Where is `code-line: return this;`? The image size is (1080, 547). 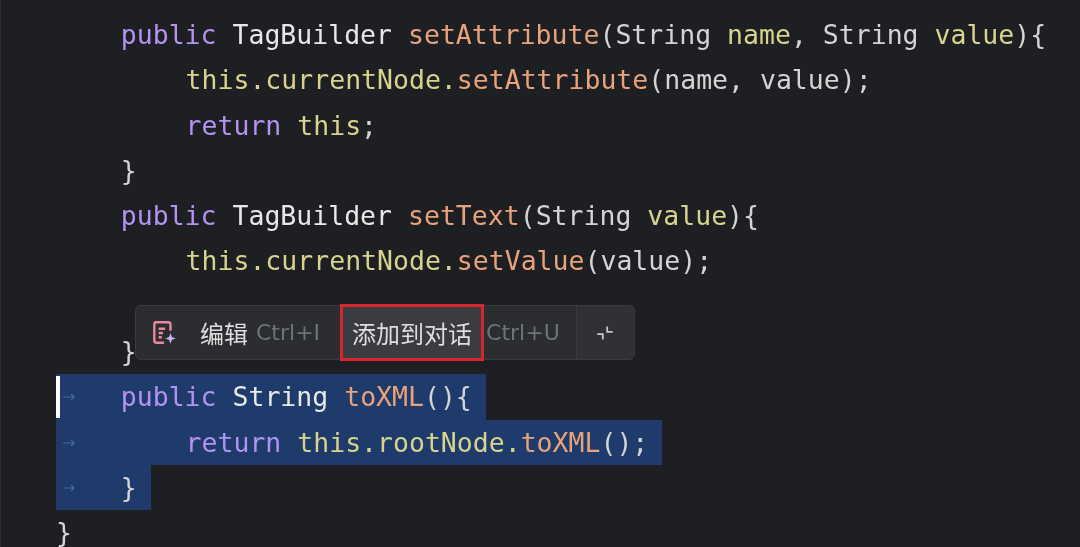
code-line: return this; is located at coordinates (281, 125).